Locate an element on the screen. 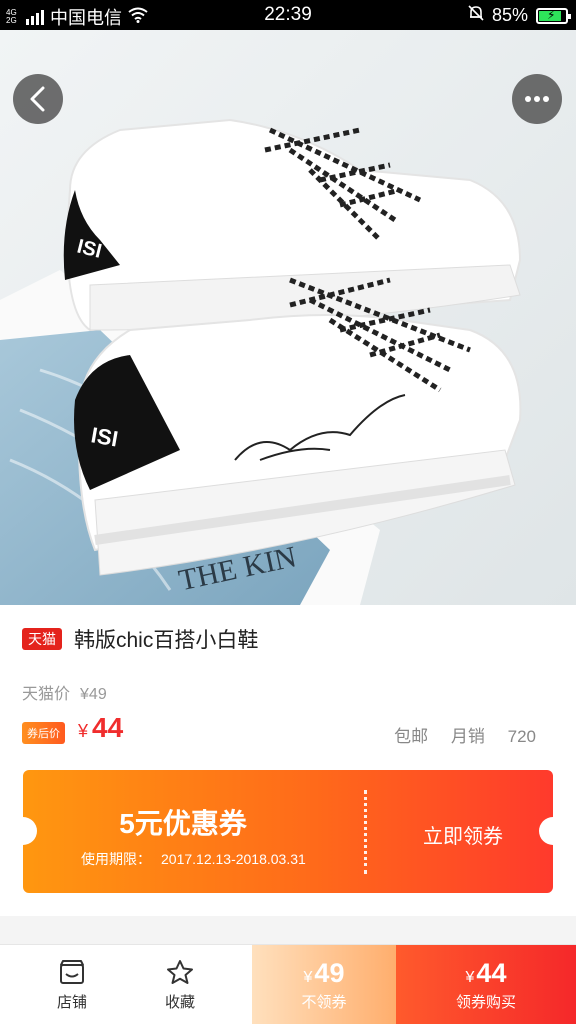 Image resolution: width=576 pixels, height=1024 pixels. coupon-card: 5元优惠券 使用期限： 2017.12.13-2018.03.31 立即领券 is located at coordinates (288, 831).